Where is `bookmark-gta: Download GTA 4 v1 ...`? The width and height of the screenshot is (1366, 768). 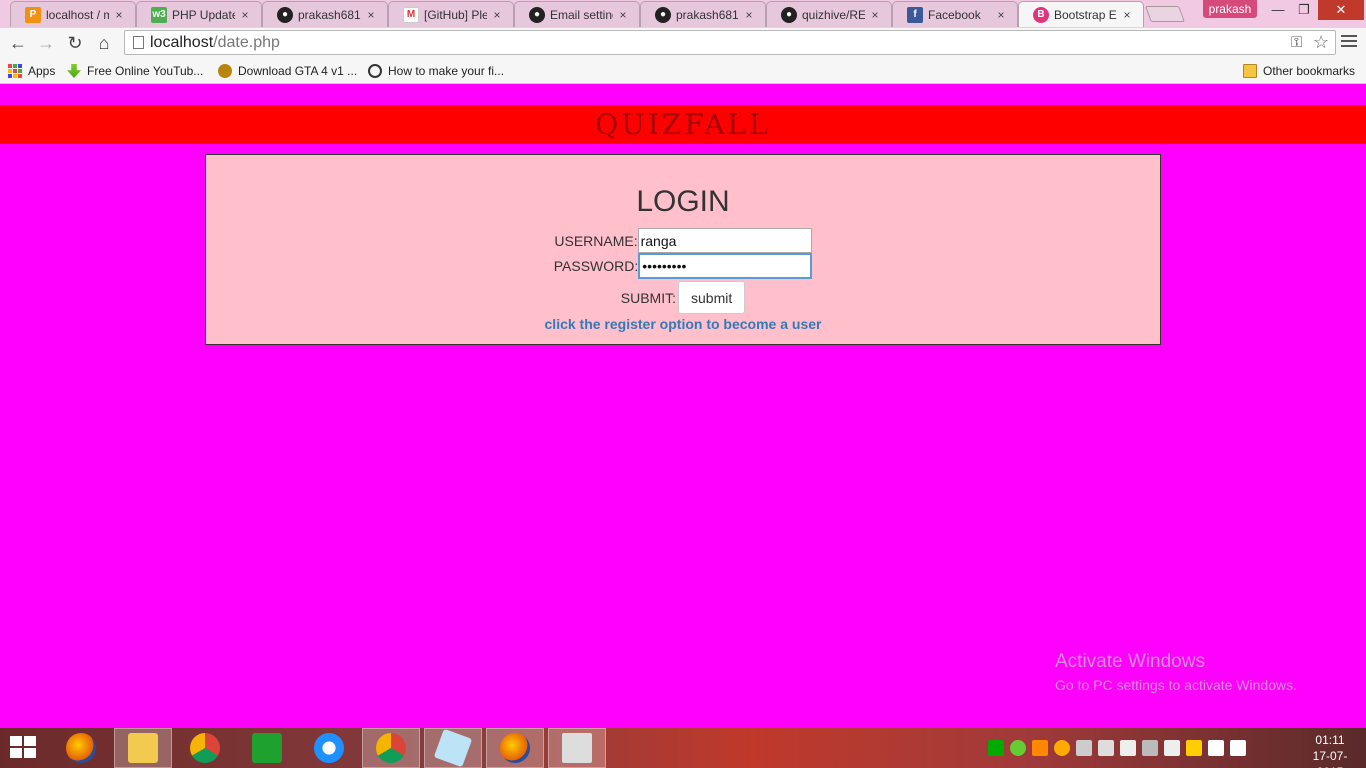
bookmark-gta: Download GTA 4 v1 ... is located at coordinates (287, 71).